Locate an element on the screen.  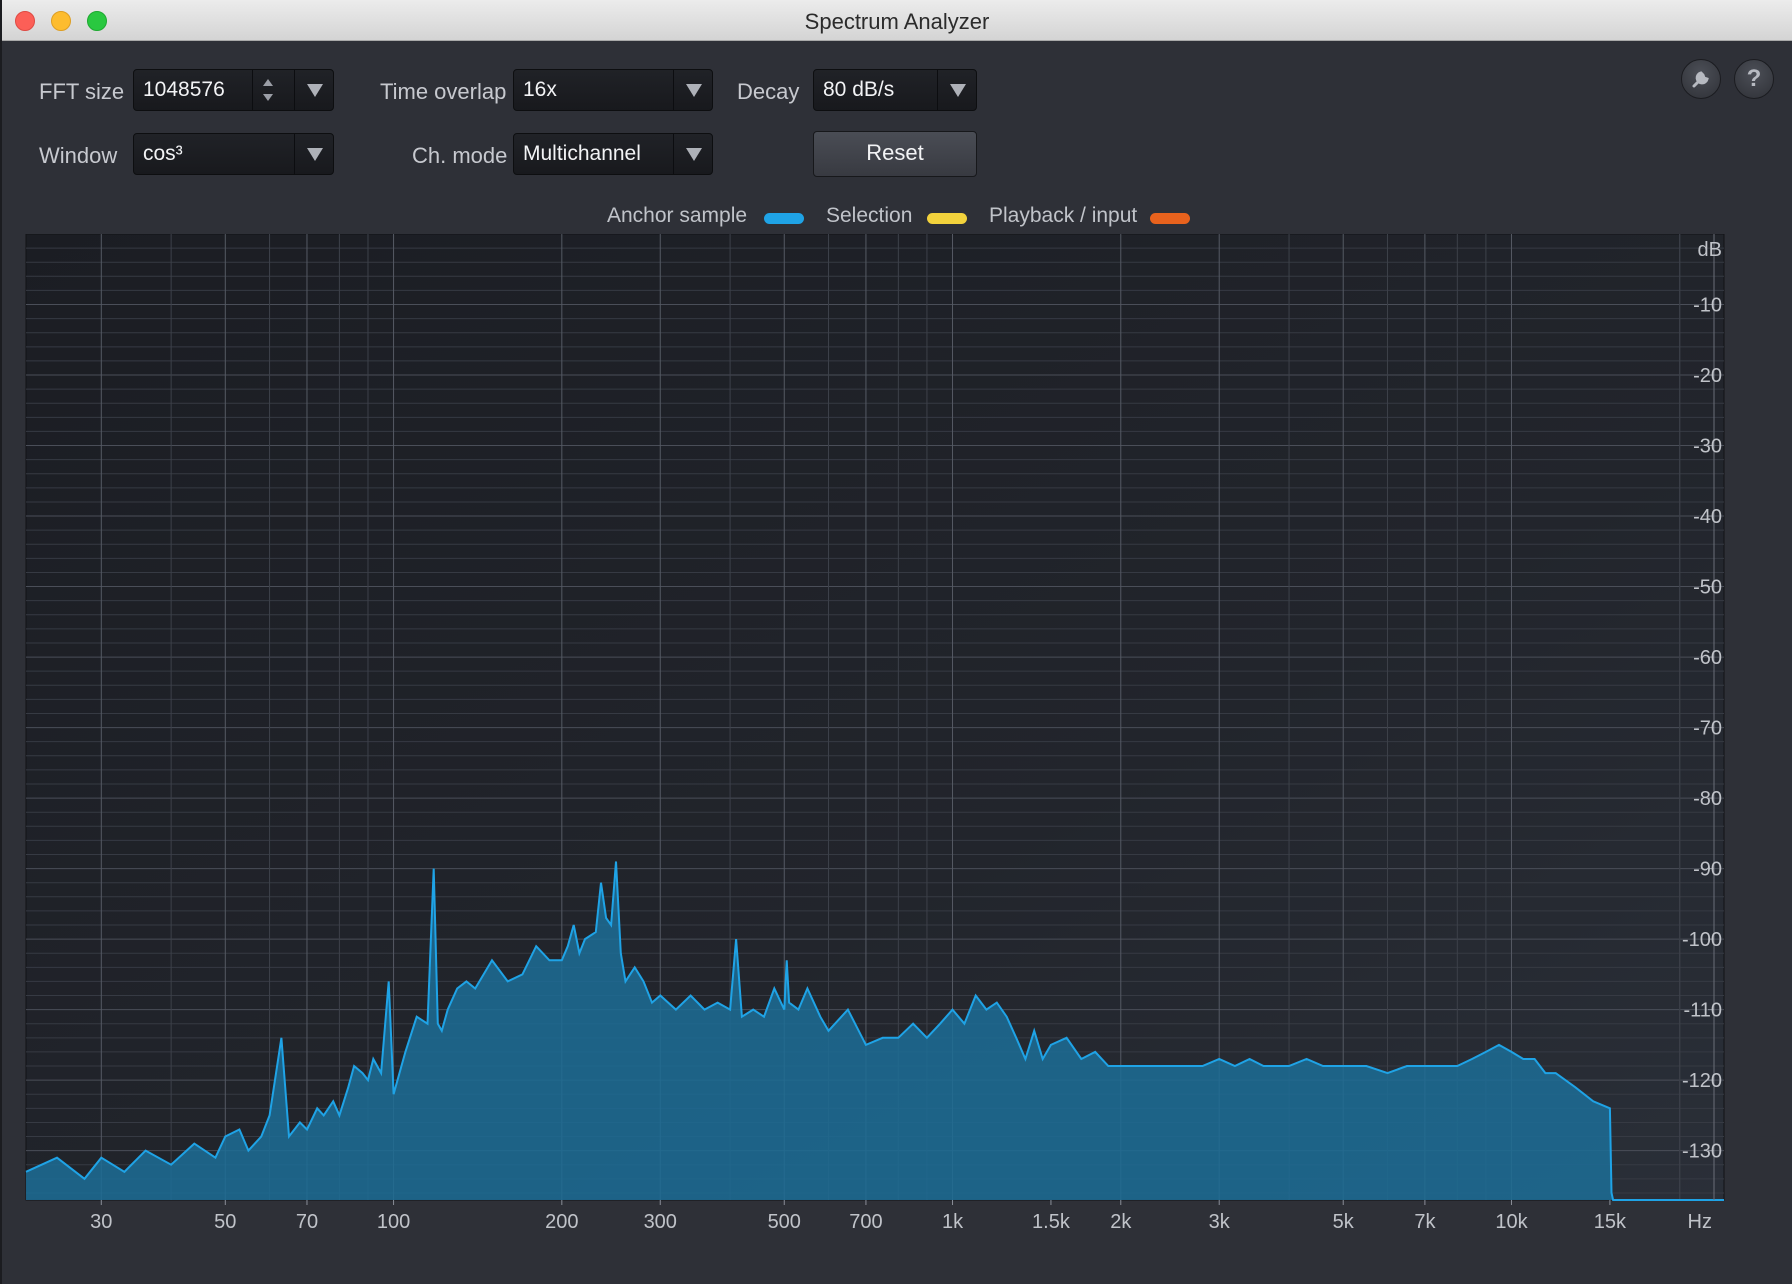
legend-selection: Selection is located at coordinates (869, 215).